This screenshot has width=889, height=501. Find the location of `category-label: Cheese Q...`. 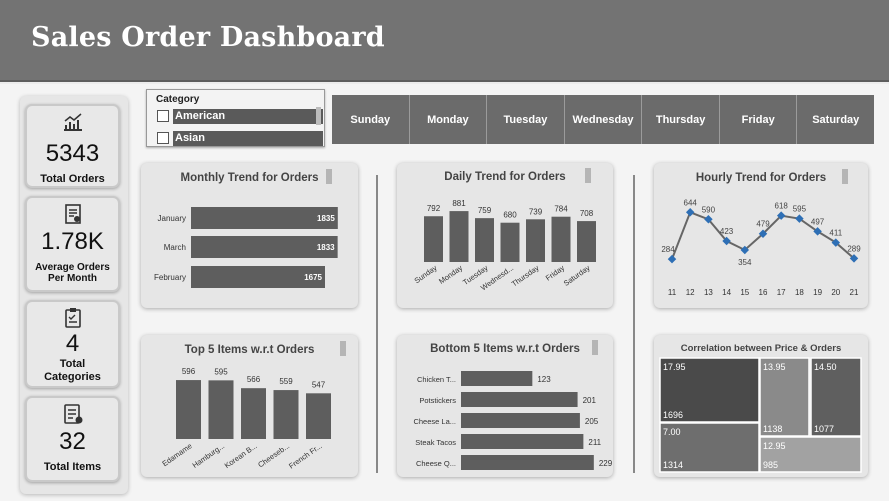

category-label: Cheese Q... is located at coordinates (436, 463).